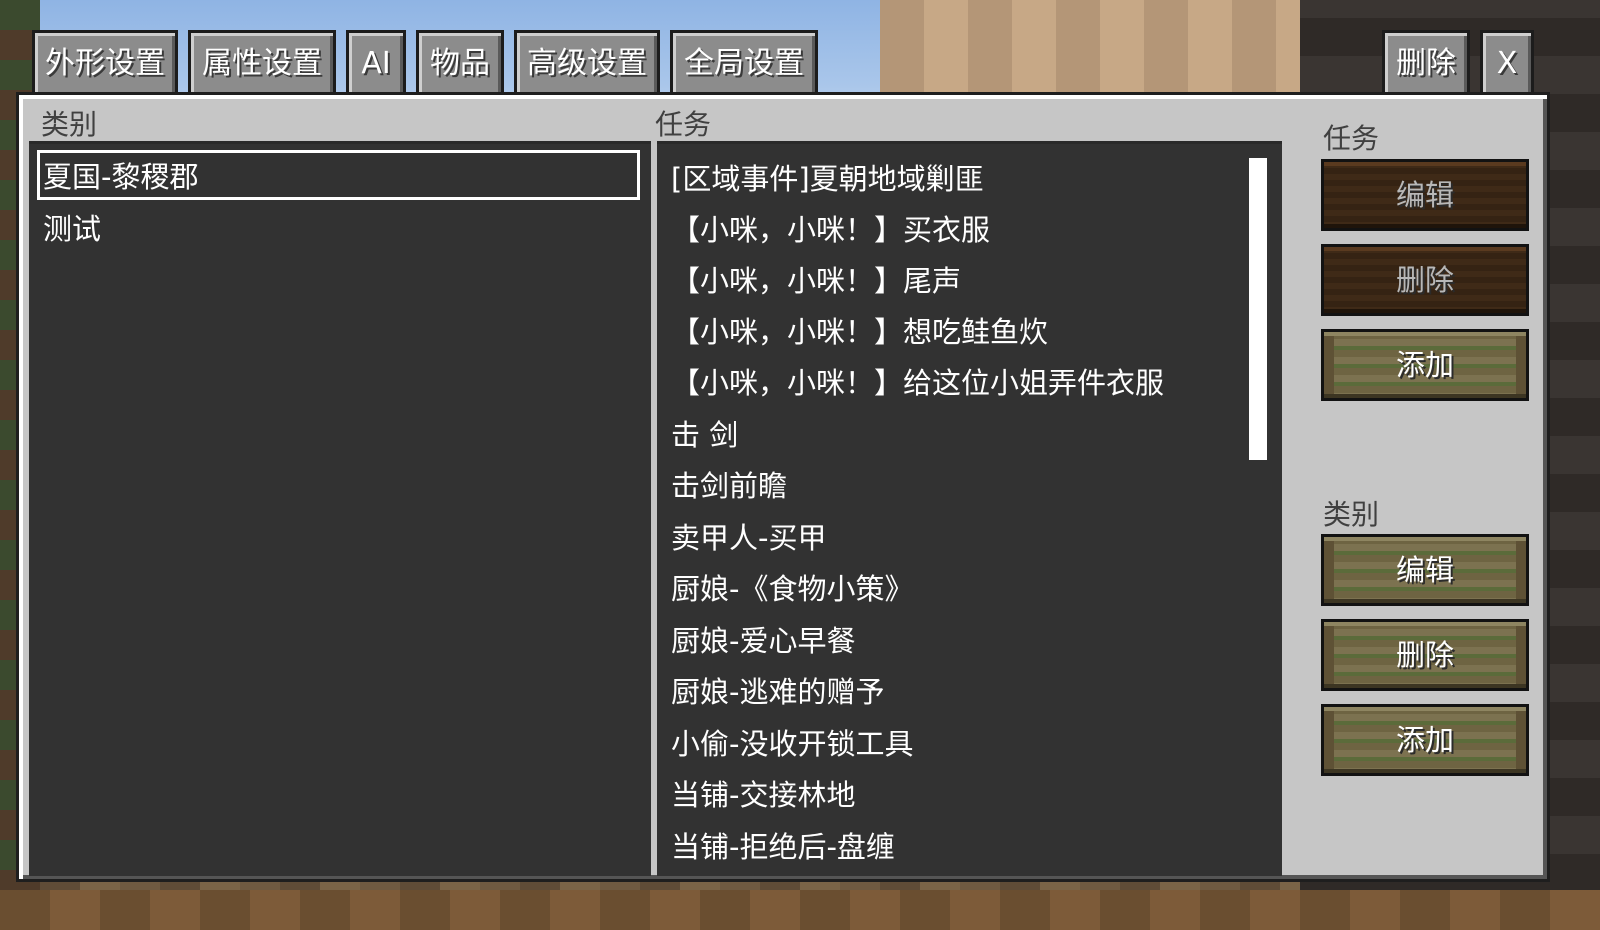  What do you see at coordinates (1425, 740) in the screenshot?
I see `add-category-button: 添加` at bounding box center [1425, 740].